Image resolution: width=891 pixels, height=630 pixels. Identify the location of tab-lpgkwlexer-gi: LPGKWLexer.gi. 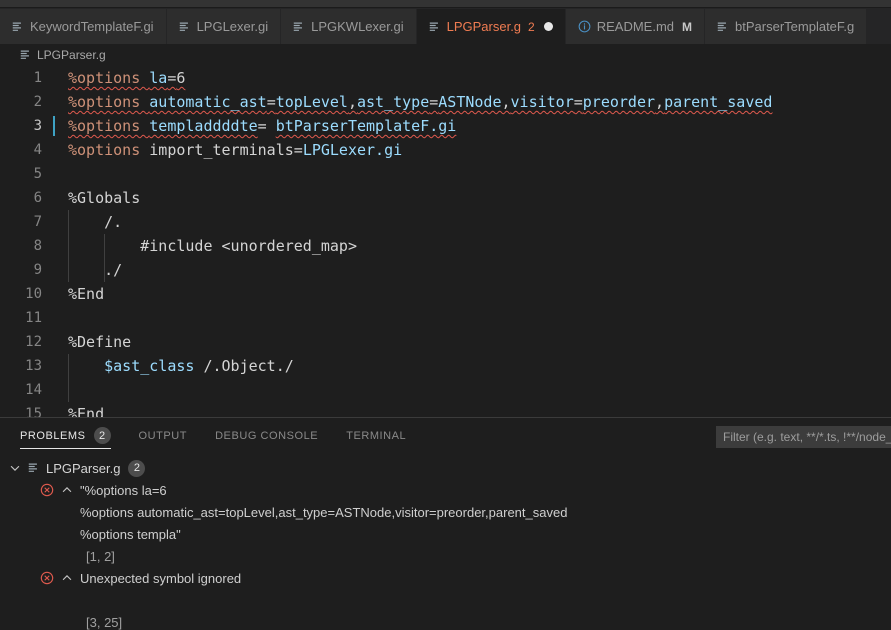
(349, 26).